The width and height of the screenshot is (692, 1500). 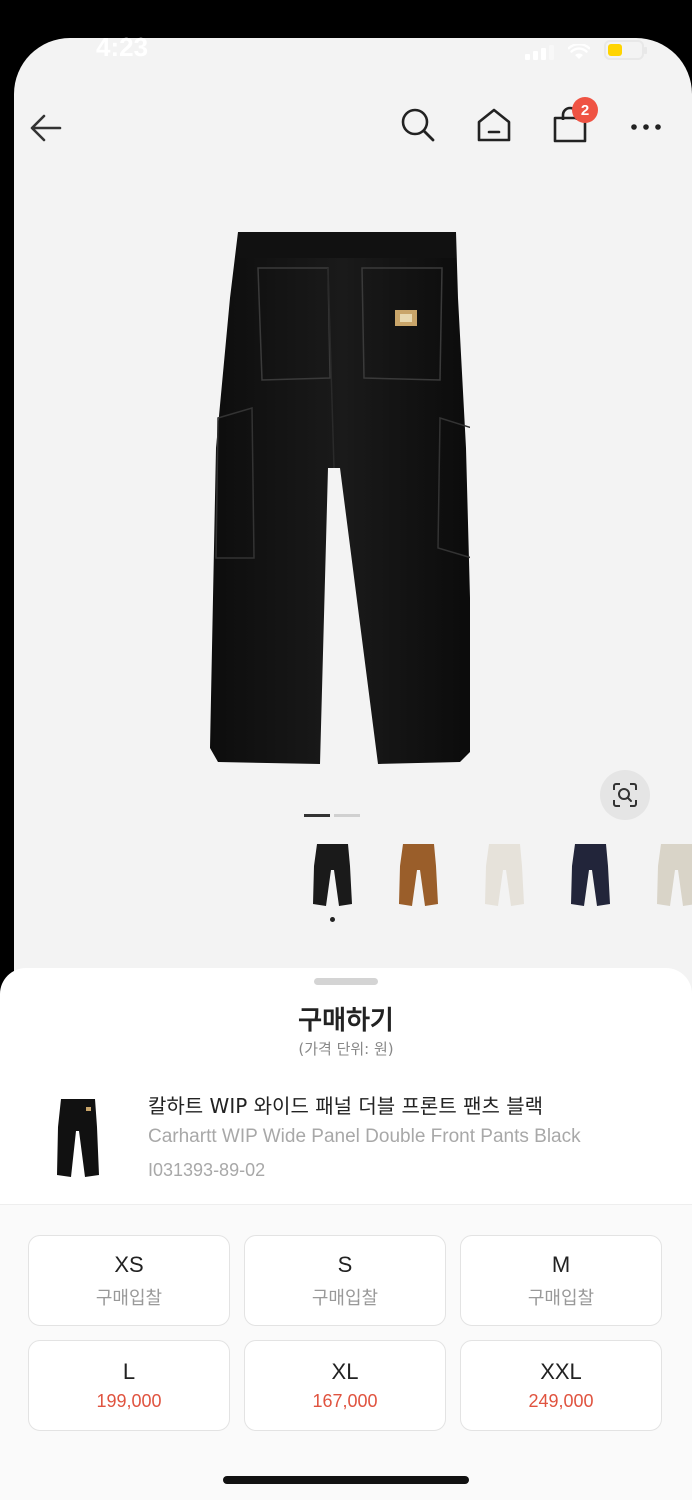 I want to click on size-label: M, so click(x=561, y=1264).